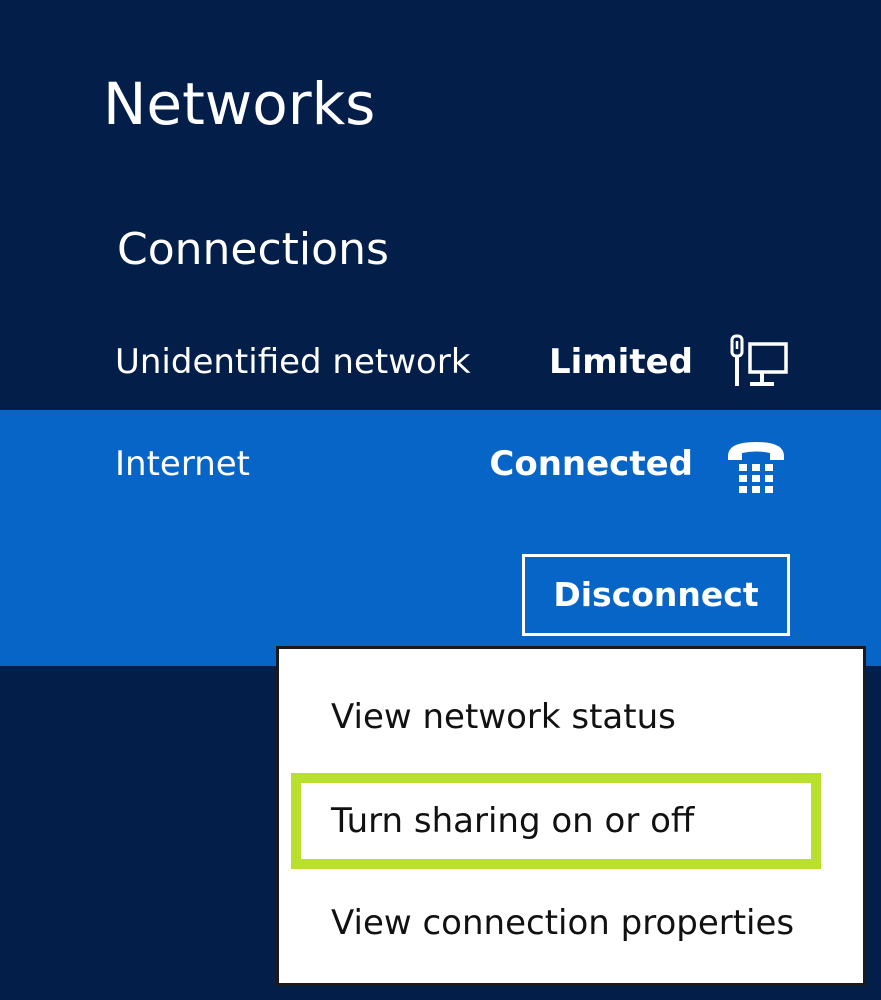 This screenshot has height=1000, width=881. I want to click on menu-item-label: Turn sharing on or off, so click(513, 821).